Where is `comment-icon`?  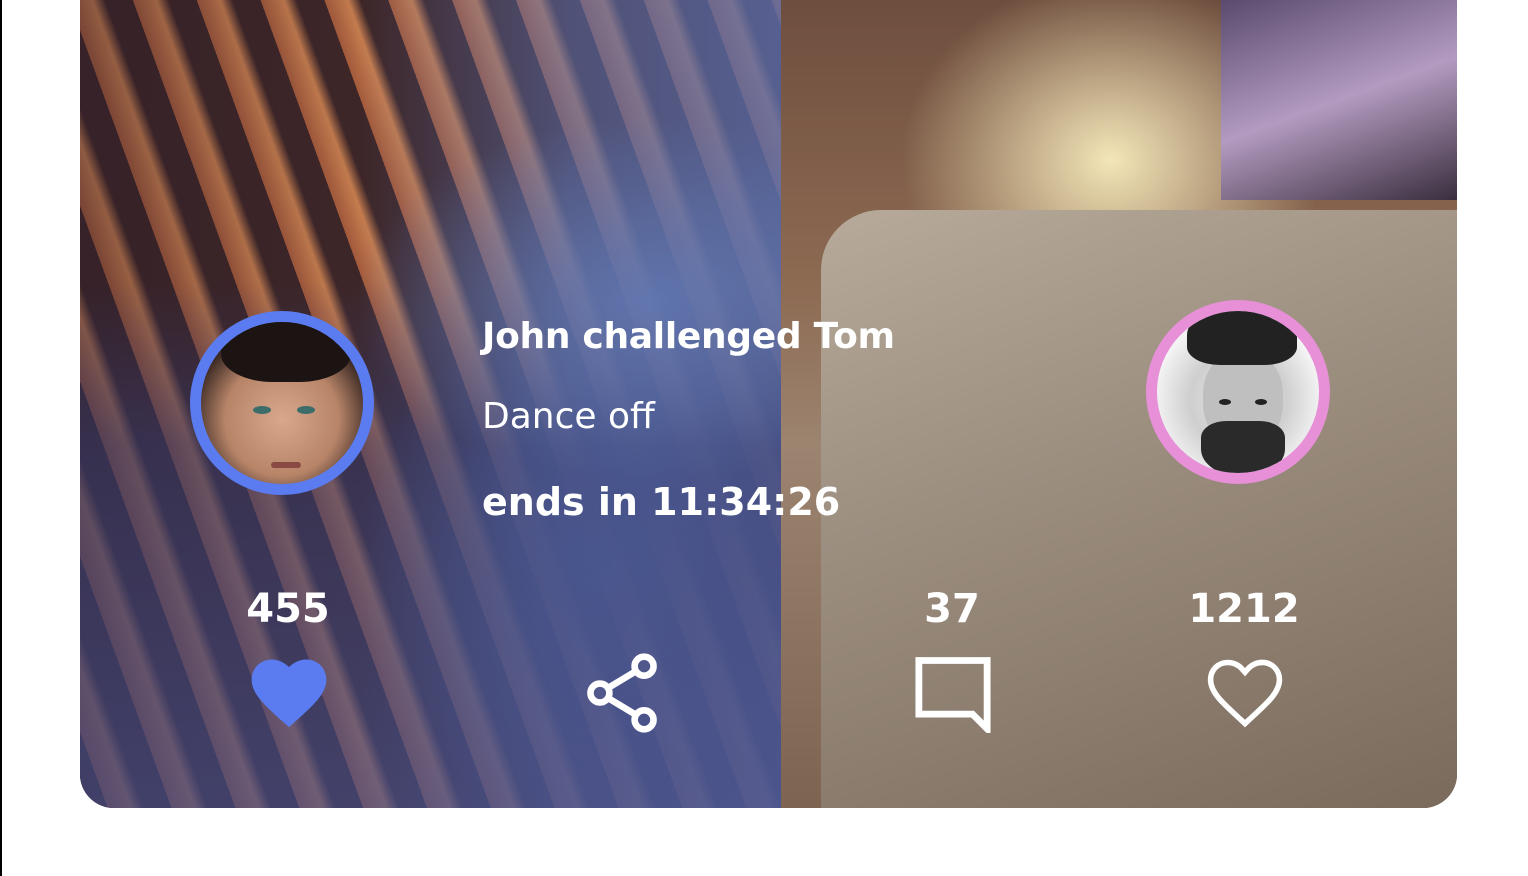 comment-icon is located at coordinates (953, 695).